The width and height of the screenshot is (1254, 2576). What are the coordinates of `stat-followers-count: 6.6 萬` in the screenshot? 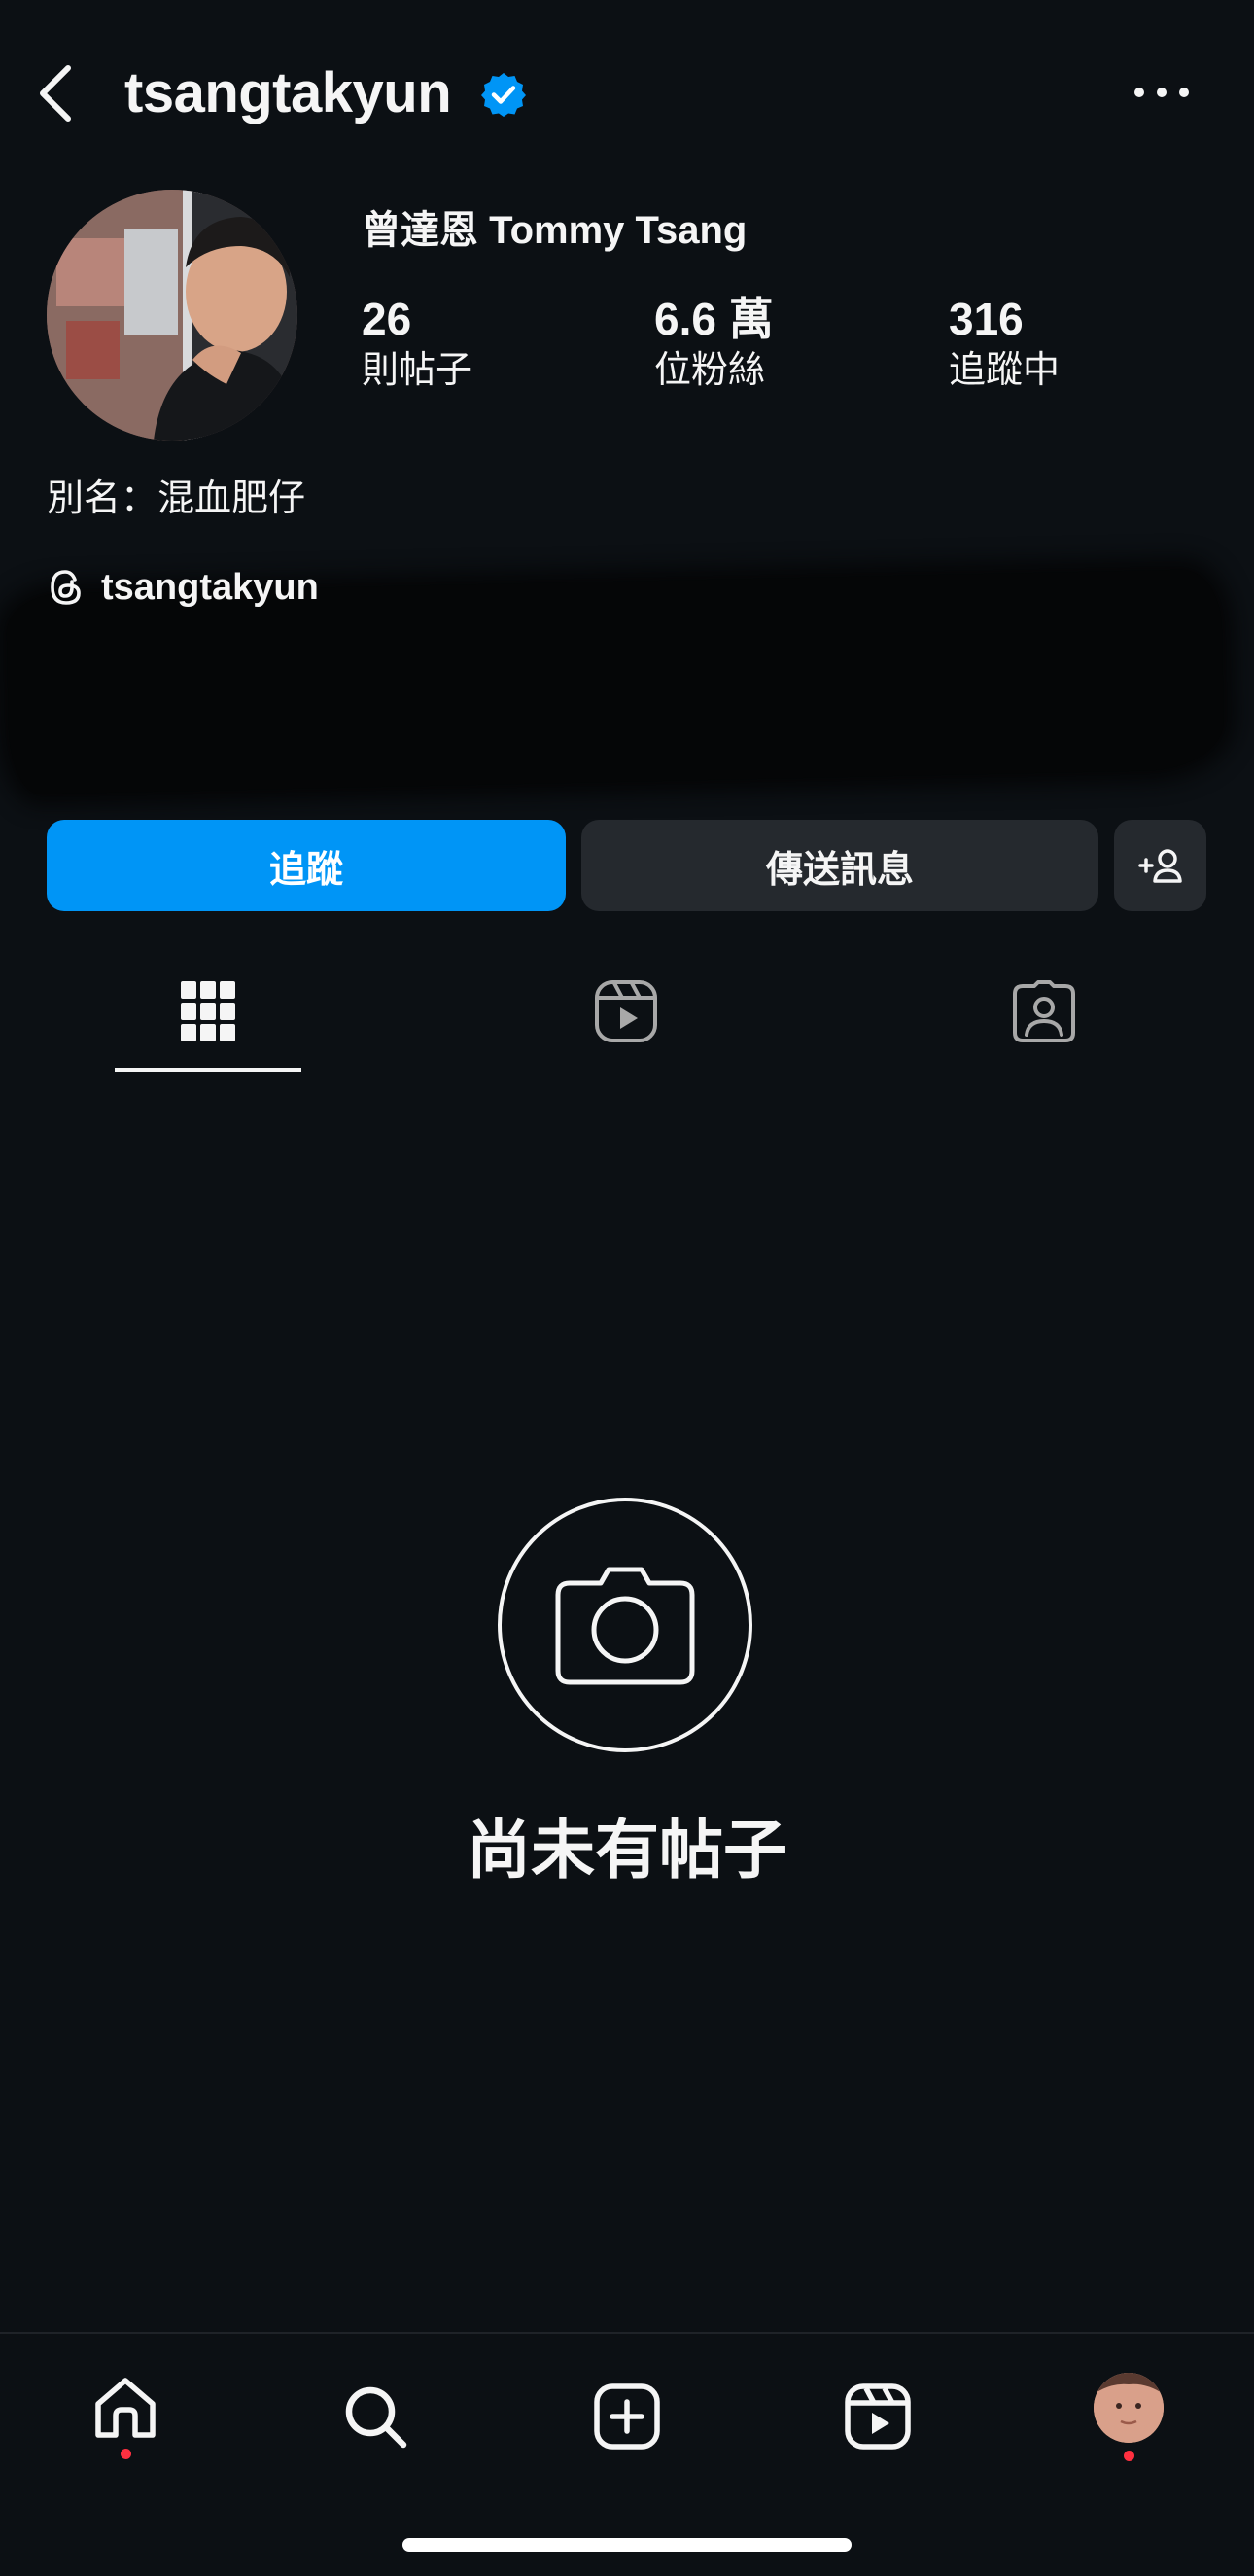 It's located at (714, 319).